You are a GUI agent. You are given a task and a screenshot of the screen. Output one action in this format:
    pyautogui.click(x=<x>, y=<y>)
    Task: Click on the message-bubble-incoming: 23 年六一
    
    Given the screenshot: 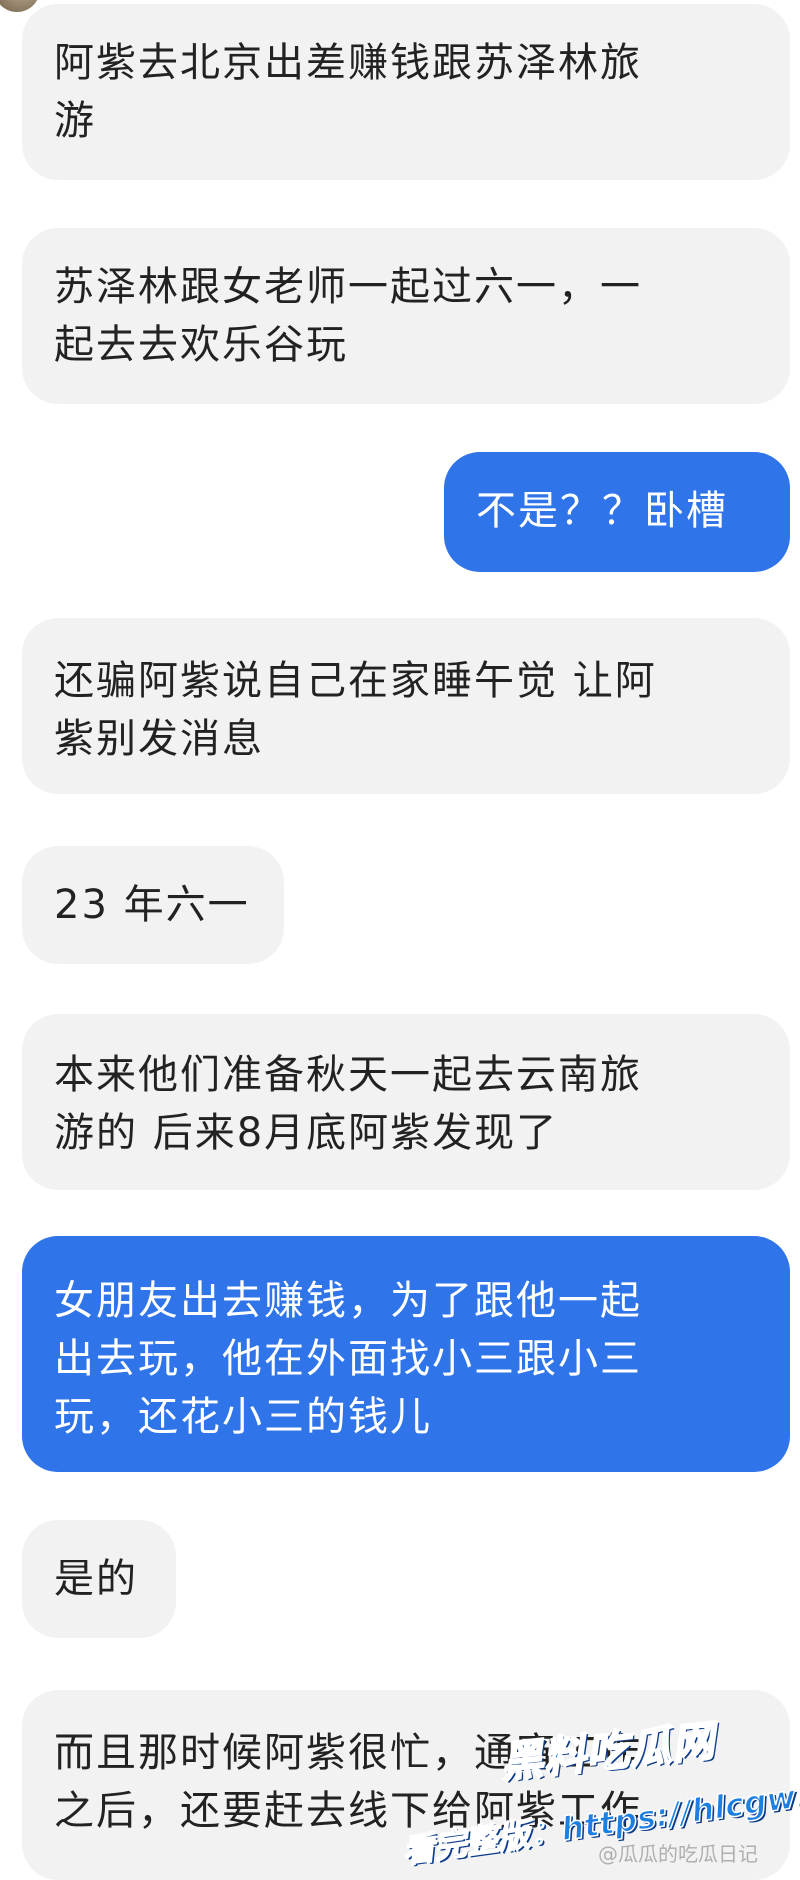 What is the action you would take?
    pyautogui.click(x=153, y=905)
    